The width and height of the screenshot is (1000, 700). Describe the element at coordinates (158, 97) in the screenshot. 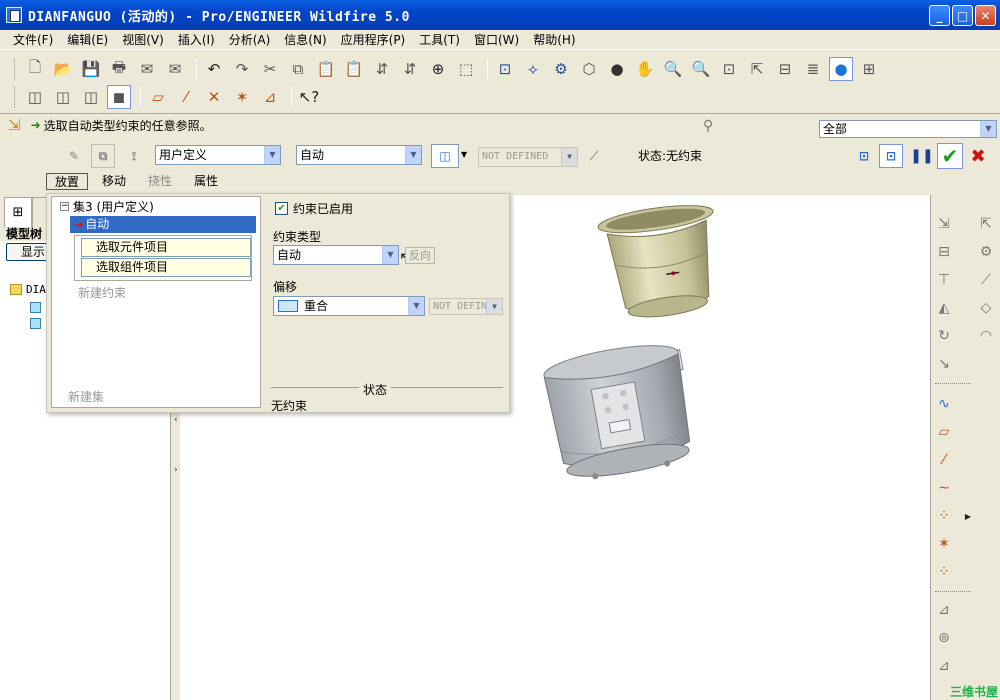

I see `datum-planes-icon: ▱` at that location.